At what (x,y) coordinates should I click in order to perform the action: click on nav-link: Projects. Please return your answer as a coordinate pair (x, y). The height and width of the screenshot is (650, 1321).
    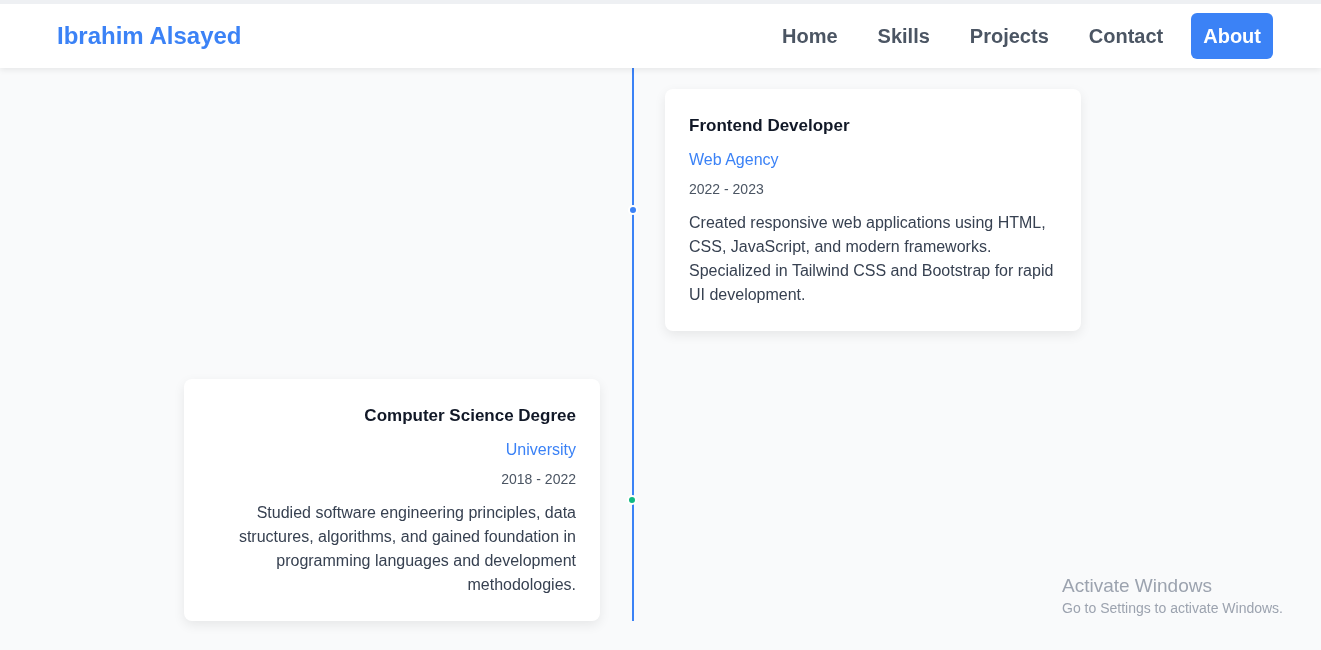
    Looking at the image, I should click on (1009, 36).